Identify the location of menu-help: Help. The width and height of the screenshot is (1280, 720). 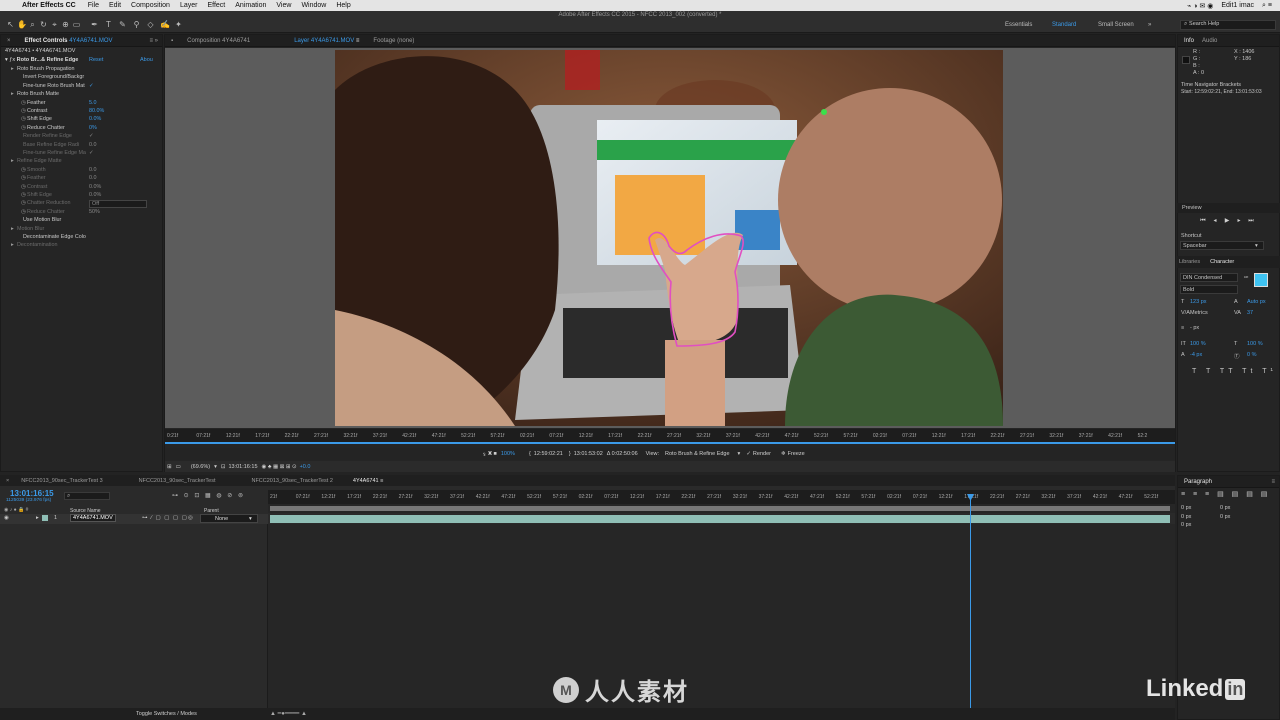
(343, 5).